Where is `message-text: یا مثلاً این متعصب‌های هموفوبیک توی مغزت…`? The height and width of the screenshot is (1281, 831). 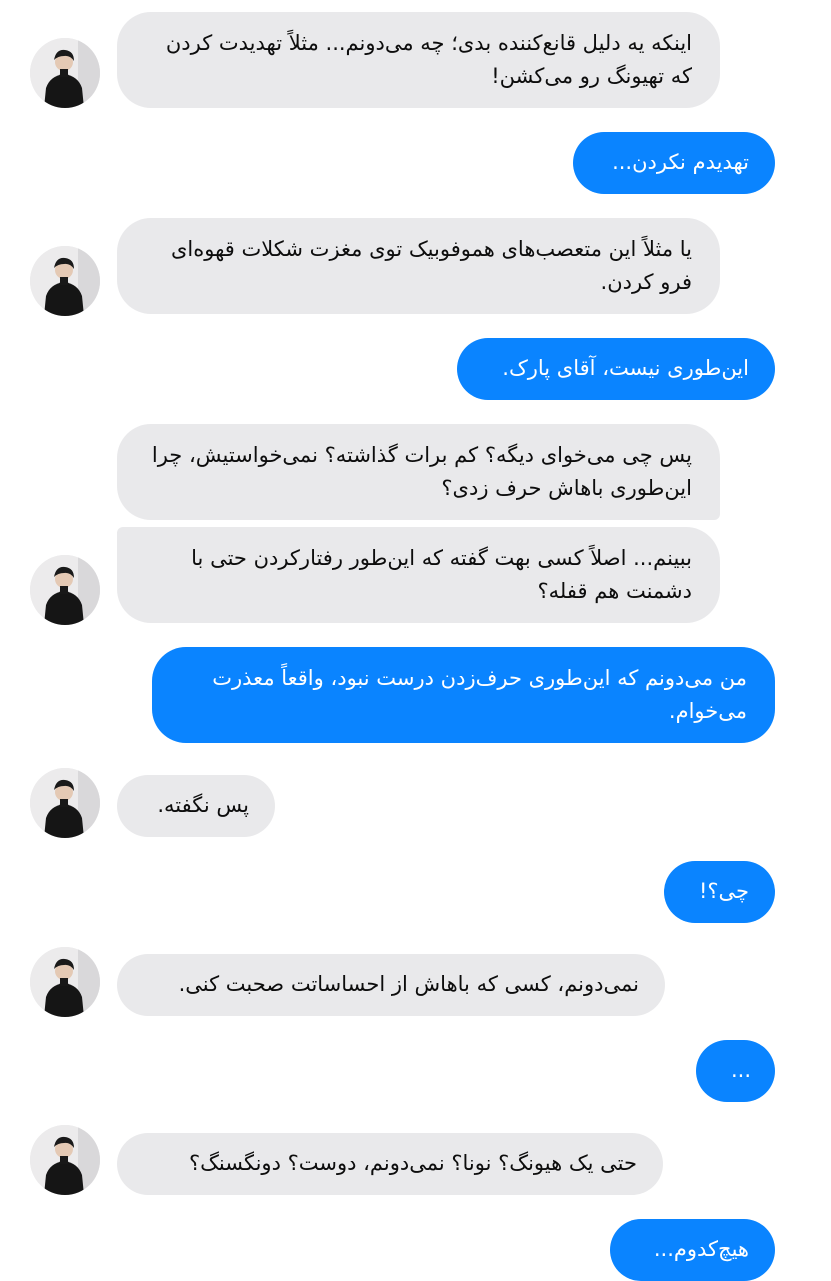 message-text: یا مثلاً این متعصب‌های هموفوبیک توی مغزت… is located at coordinates (431, 265).